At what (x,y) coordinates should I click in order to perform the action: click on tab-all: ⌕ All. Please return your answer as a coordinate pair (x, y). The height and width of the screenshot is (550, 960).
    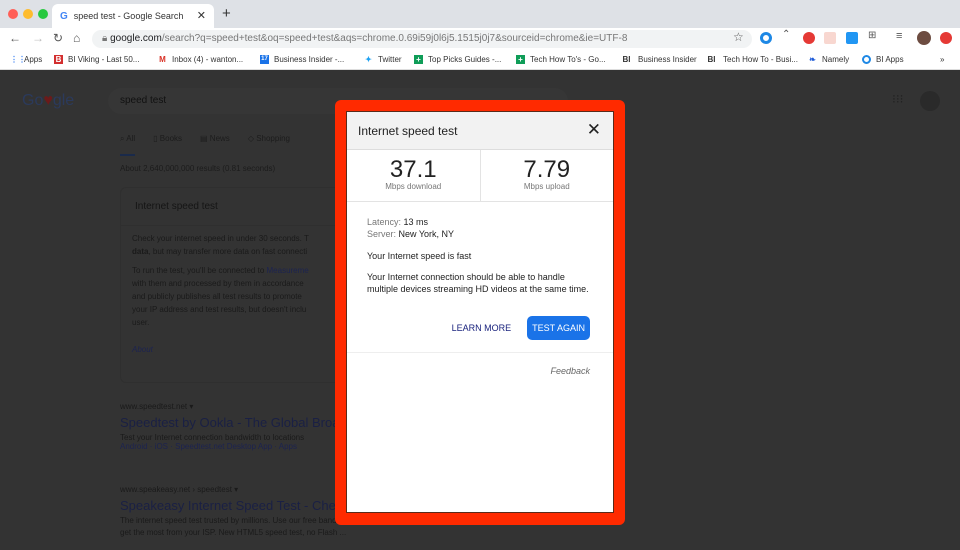
    Looking at the image, I should click on (128, 145).